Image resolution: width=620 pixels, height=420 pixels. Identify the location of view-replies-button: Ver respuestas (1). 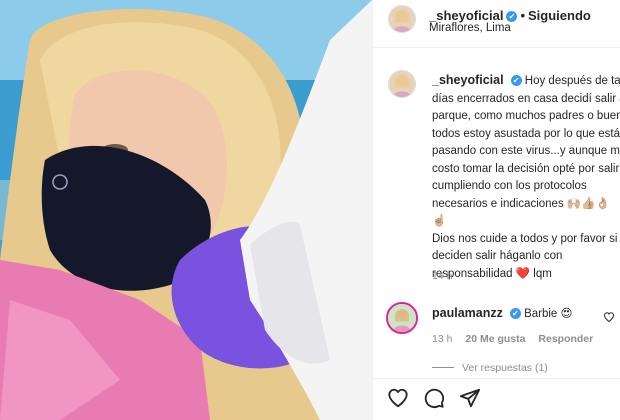
(490, 368).